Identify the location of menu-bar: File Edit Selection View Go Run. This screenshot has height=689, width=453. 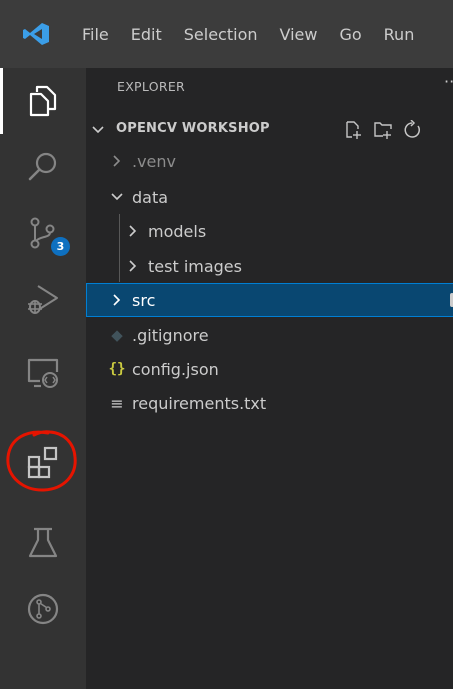
(226, 34).